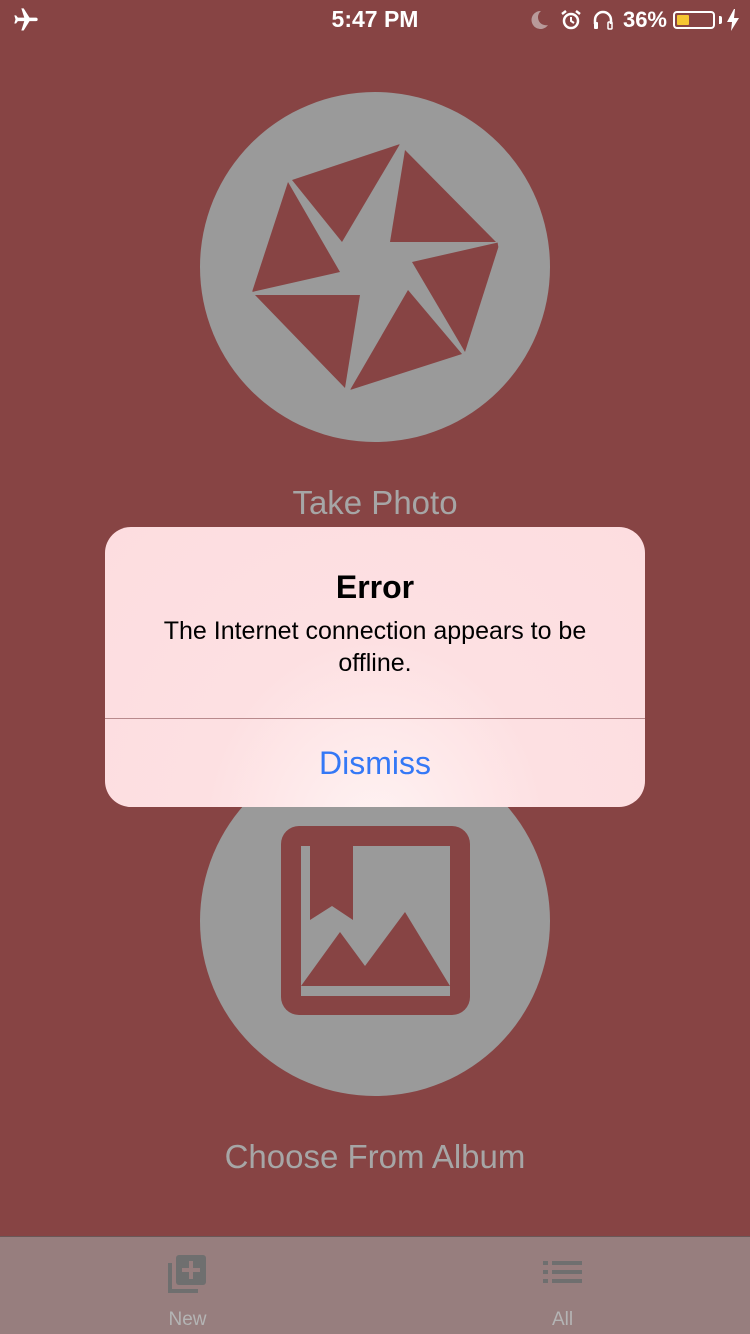 Image resolution: width=750 pixels, height=1334 pixels. I want to click on take-photo-label: Take Photo, so click(375, 502).